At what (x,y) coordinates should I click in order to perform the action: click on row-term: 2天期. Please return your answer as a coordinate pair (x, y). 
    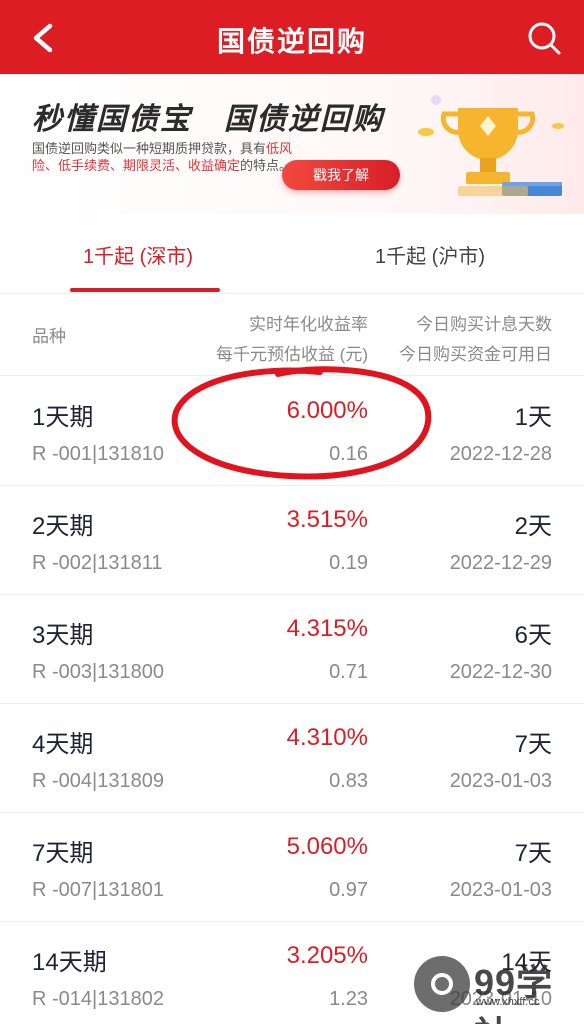
    Looking at the image, I should click on (63, 526).